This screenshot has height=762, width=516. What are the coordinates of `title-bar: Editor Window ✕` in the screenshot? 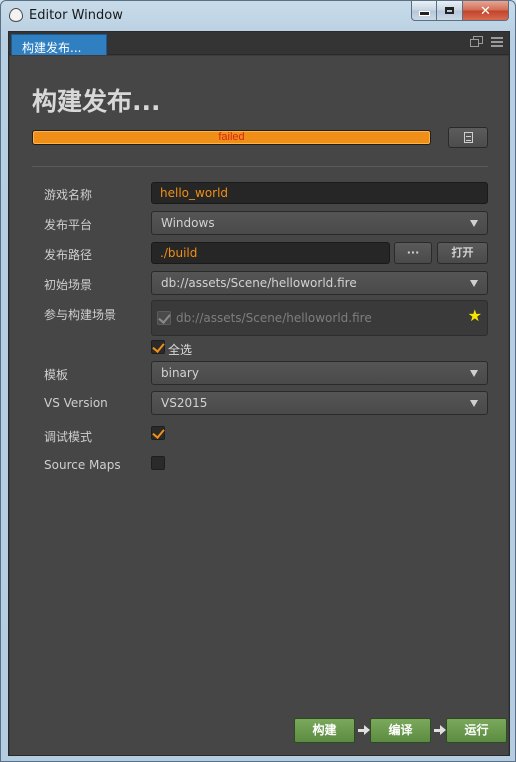 It's located at (258, 16).